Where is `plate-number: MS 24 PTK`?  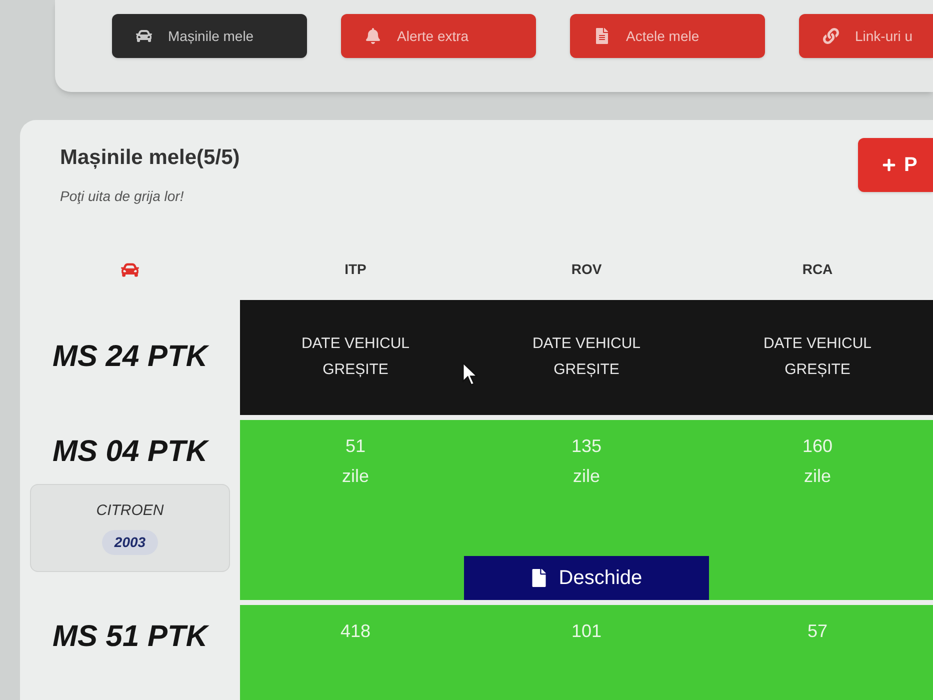
plate-number: MS 24 PTK is located at coordinates (130, 357).